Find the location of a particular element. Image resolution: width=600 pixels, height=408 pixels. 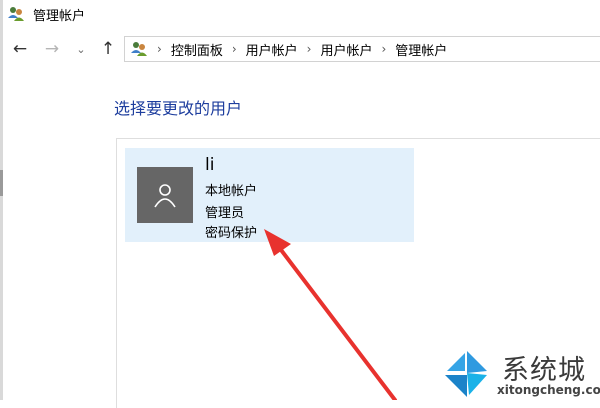

arrow-up-icon: ↑ is located at coordinates (108, 49).